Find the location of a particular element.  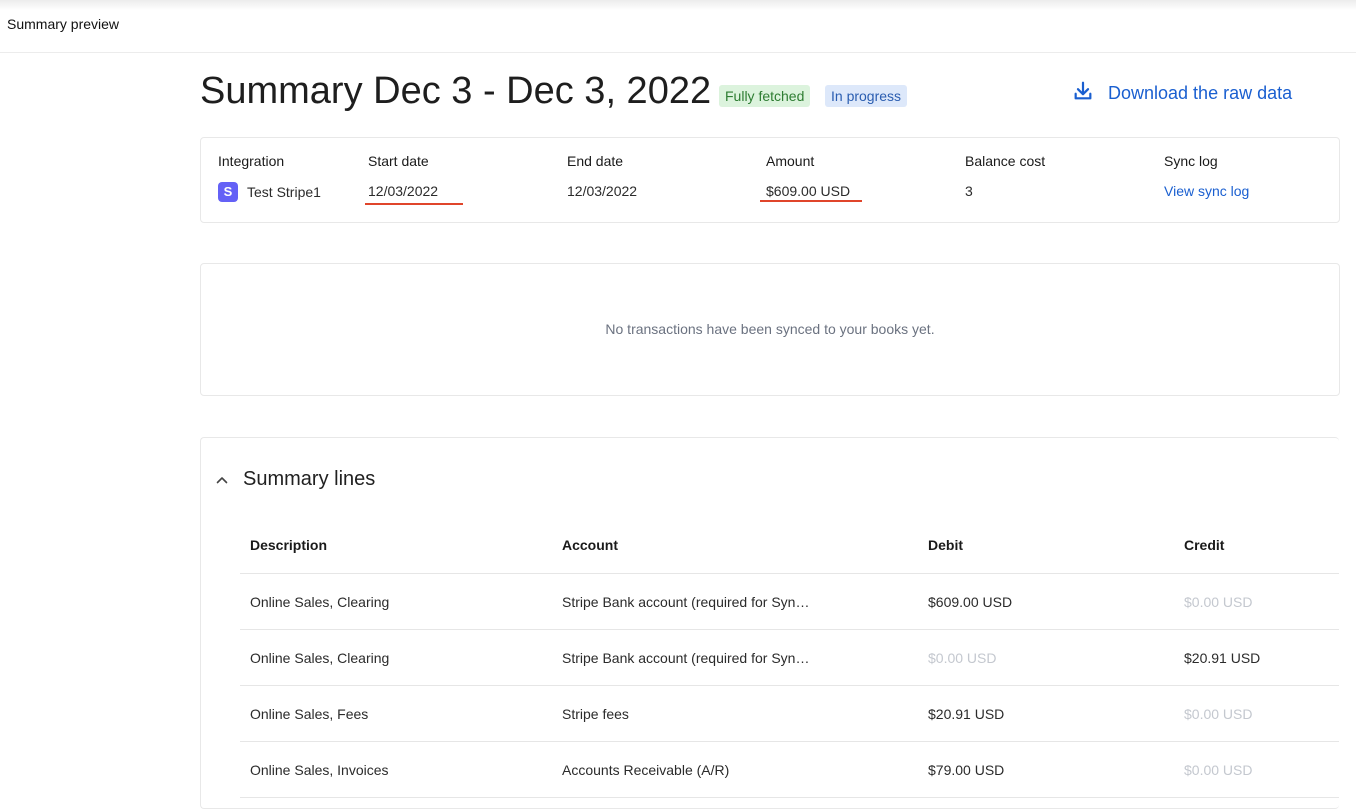

amount-column: Amount $609.00 USD is located at coordinates (808, 176).